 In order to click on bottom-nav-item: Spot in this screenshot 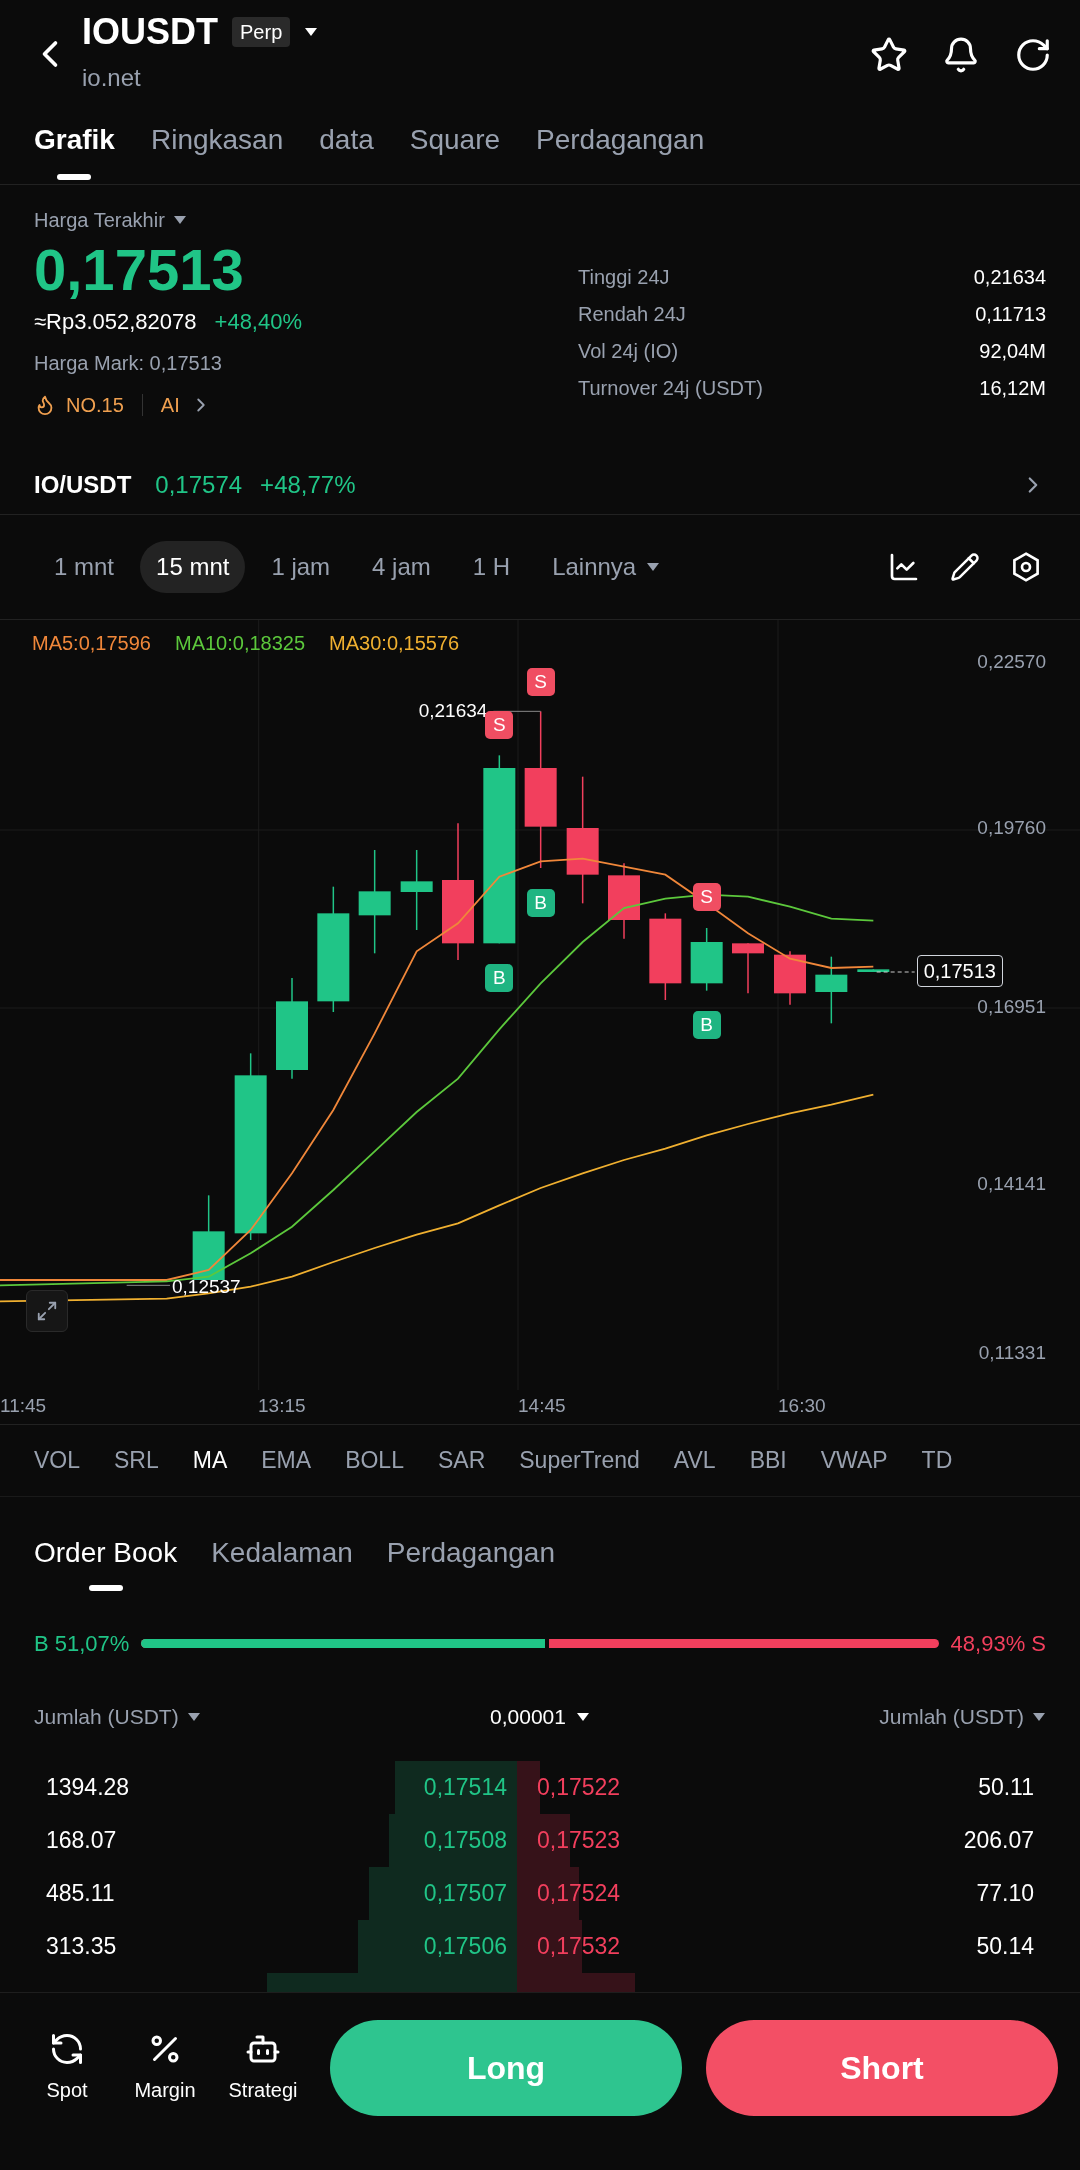, I will do `click(67, 2068)`.